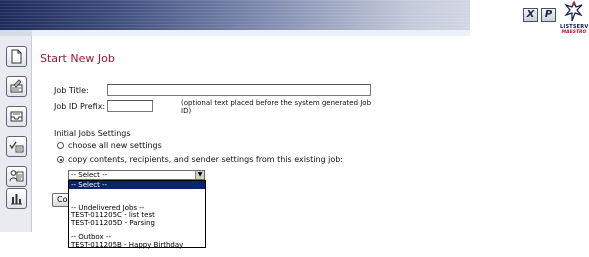  Describe the element at coordinates (60, 159) in the screenshot. I see `radio-copy-settings` at that location.